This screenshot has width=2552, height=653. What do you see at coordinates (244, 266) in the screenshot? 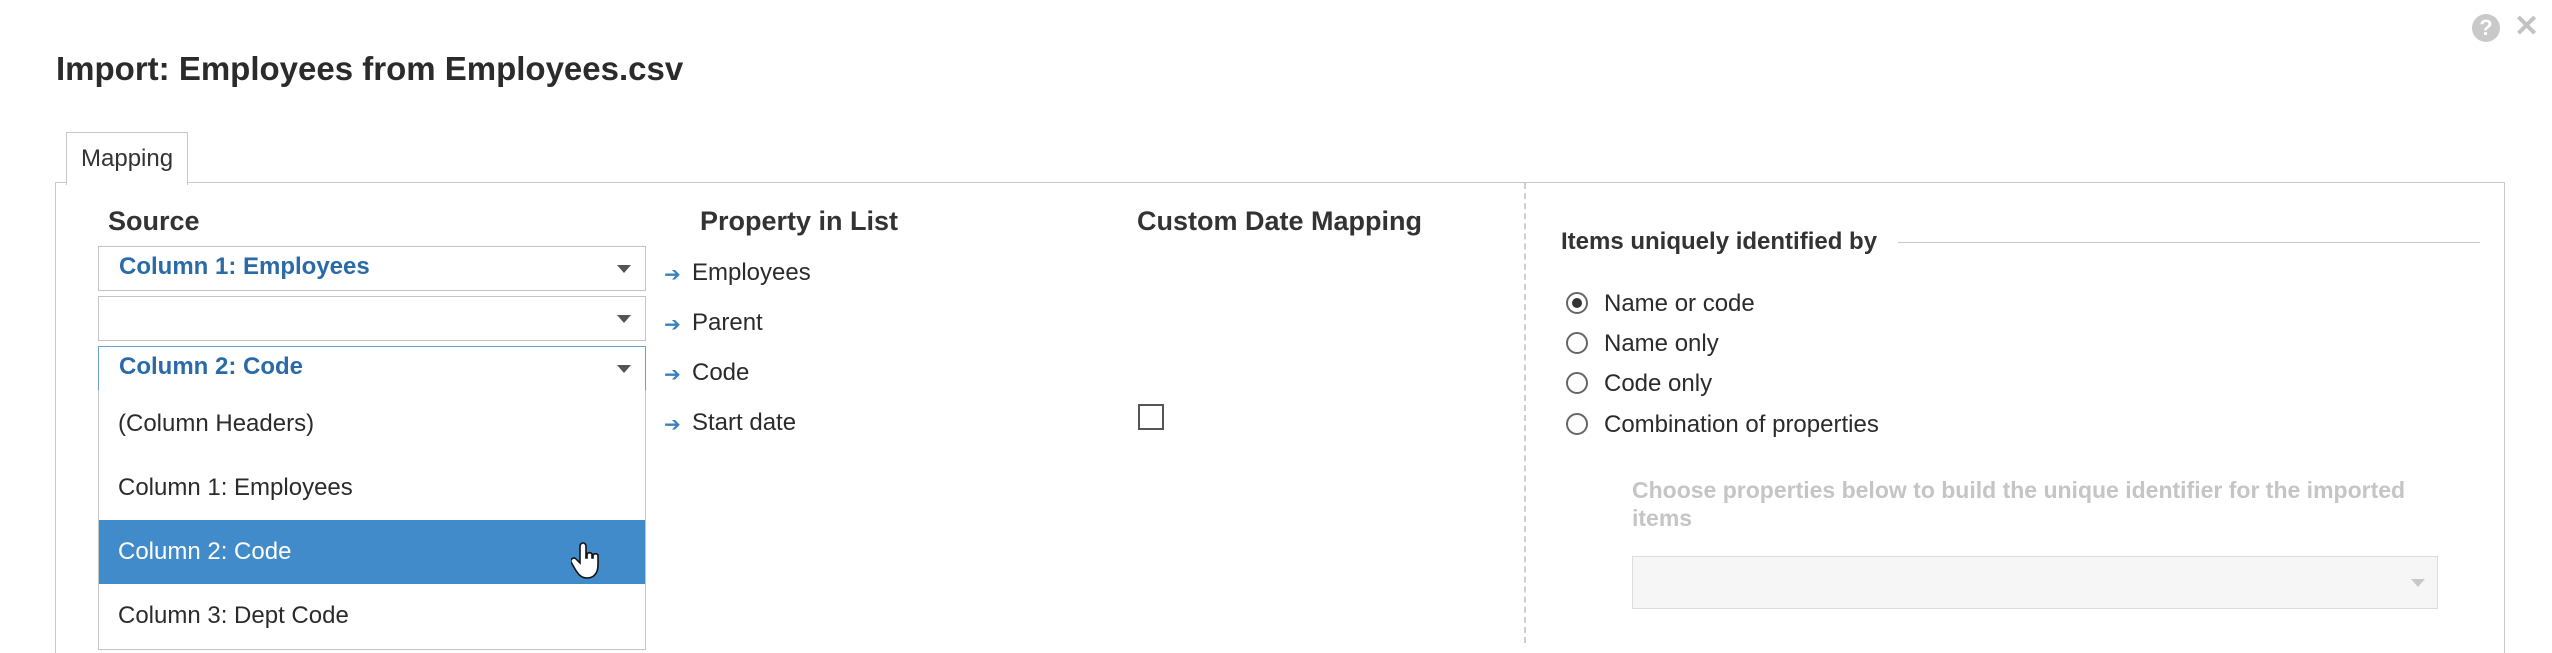
I see `source-select-value: Column 1: Employees` at bounding box center [244, 266].